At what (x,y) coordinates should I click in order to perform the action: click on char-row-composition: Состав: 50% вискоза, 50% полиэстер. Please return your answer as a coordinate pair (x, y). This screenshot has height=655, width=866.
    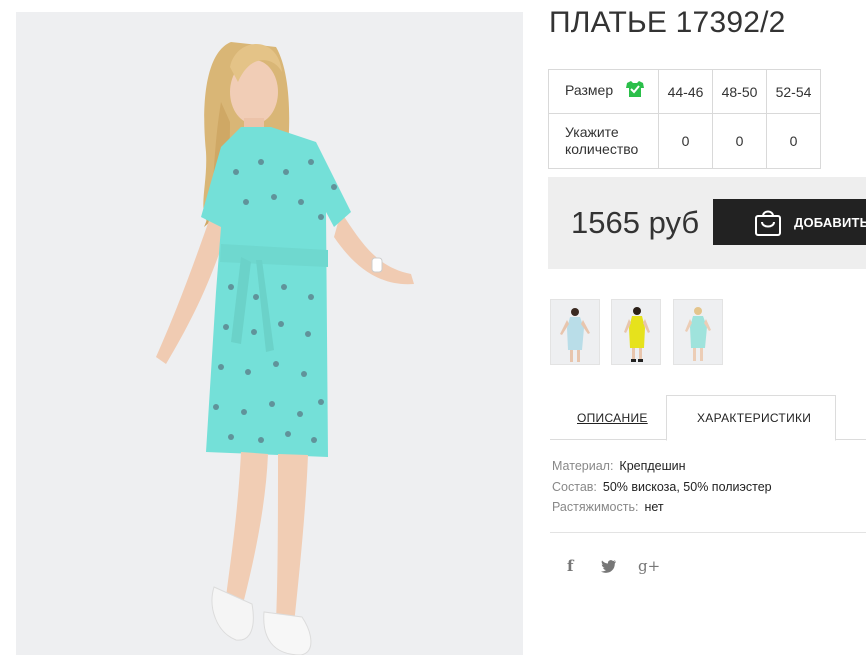
    Looking at the image, I should click on (662, 487).